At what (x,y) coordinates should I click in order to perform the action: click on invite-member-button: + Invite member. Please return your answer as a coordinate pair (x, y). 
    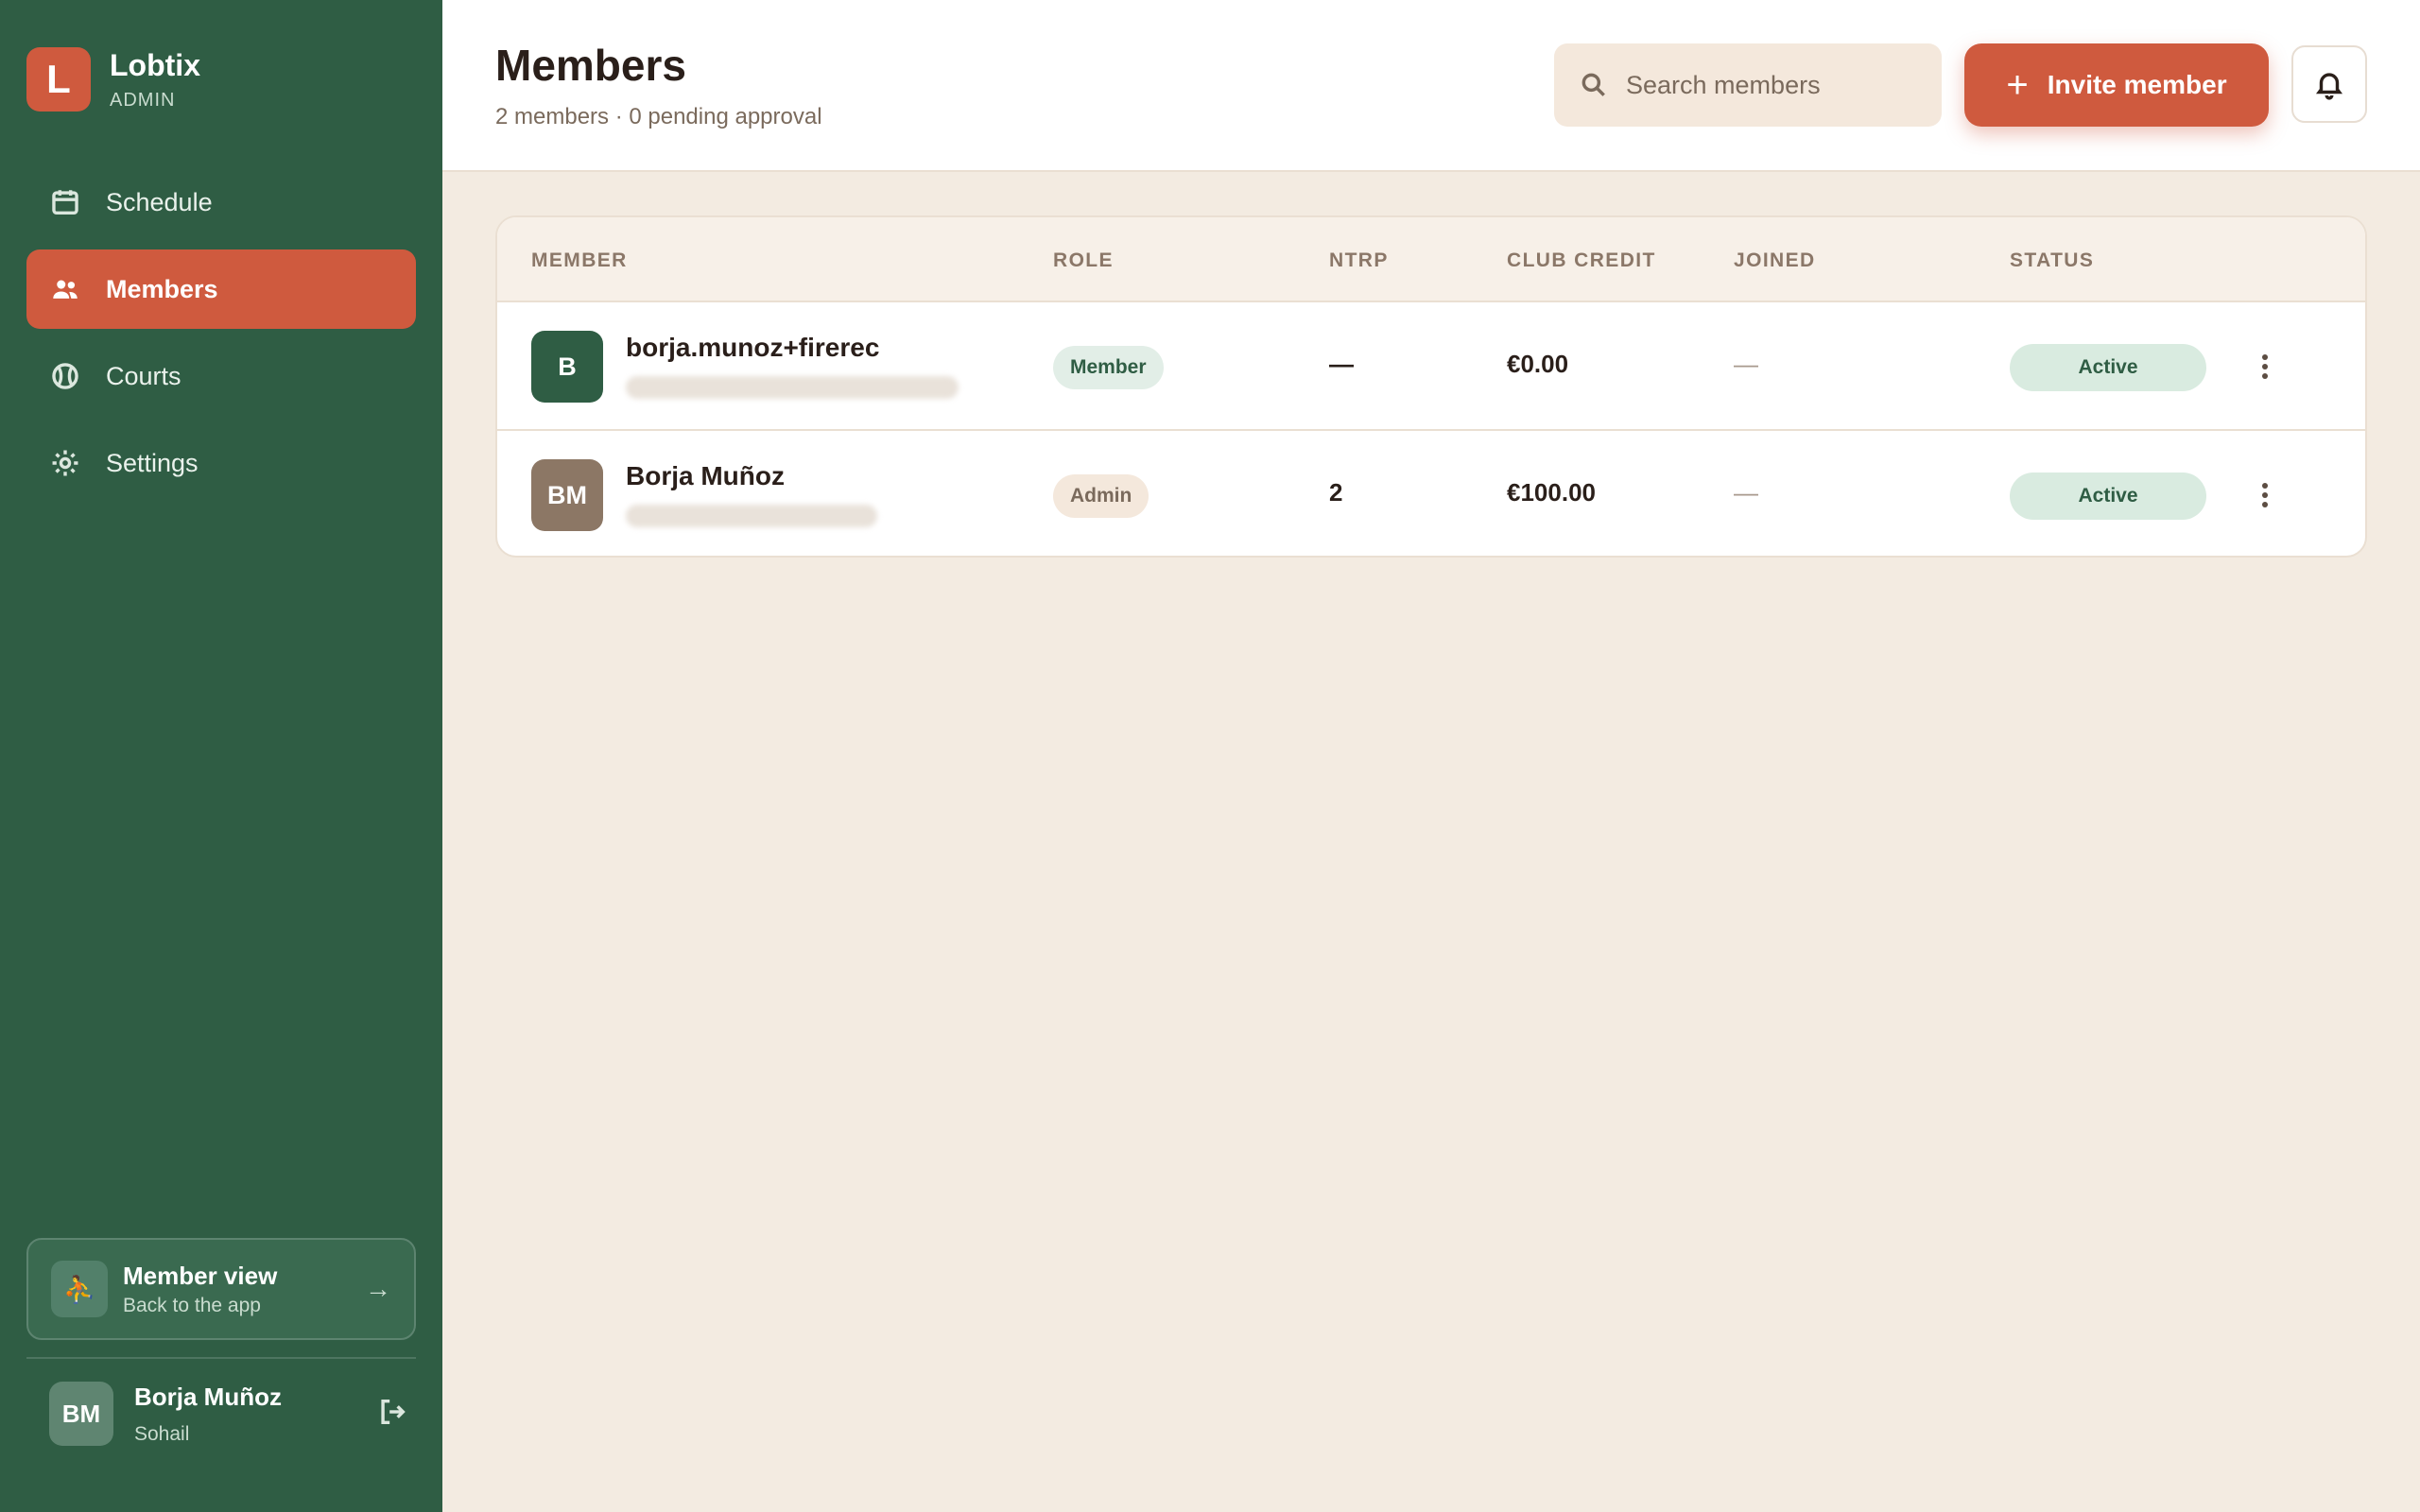
    Looking at the image, I should click on (2117, 85).